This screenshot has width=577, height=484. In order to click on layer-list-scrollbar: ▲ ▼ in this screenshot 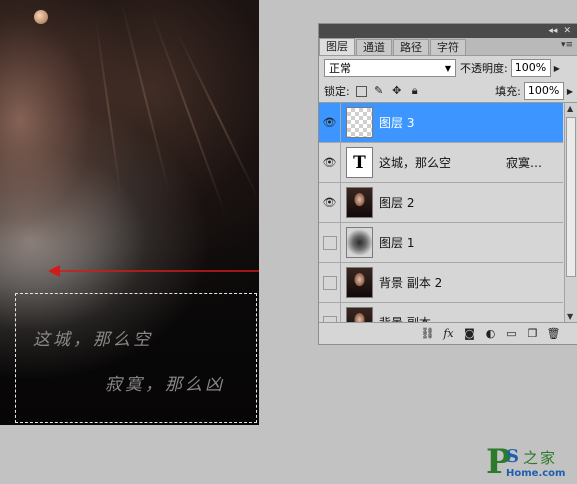, I will do `click(570, 212)`.